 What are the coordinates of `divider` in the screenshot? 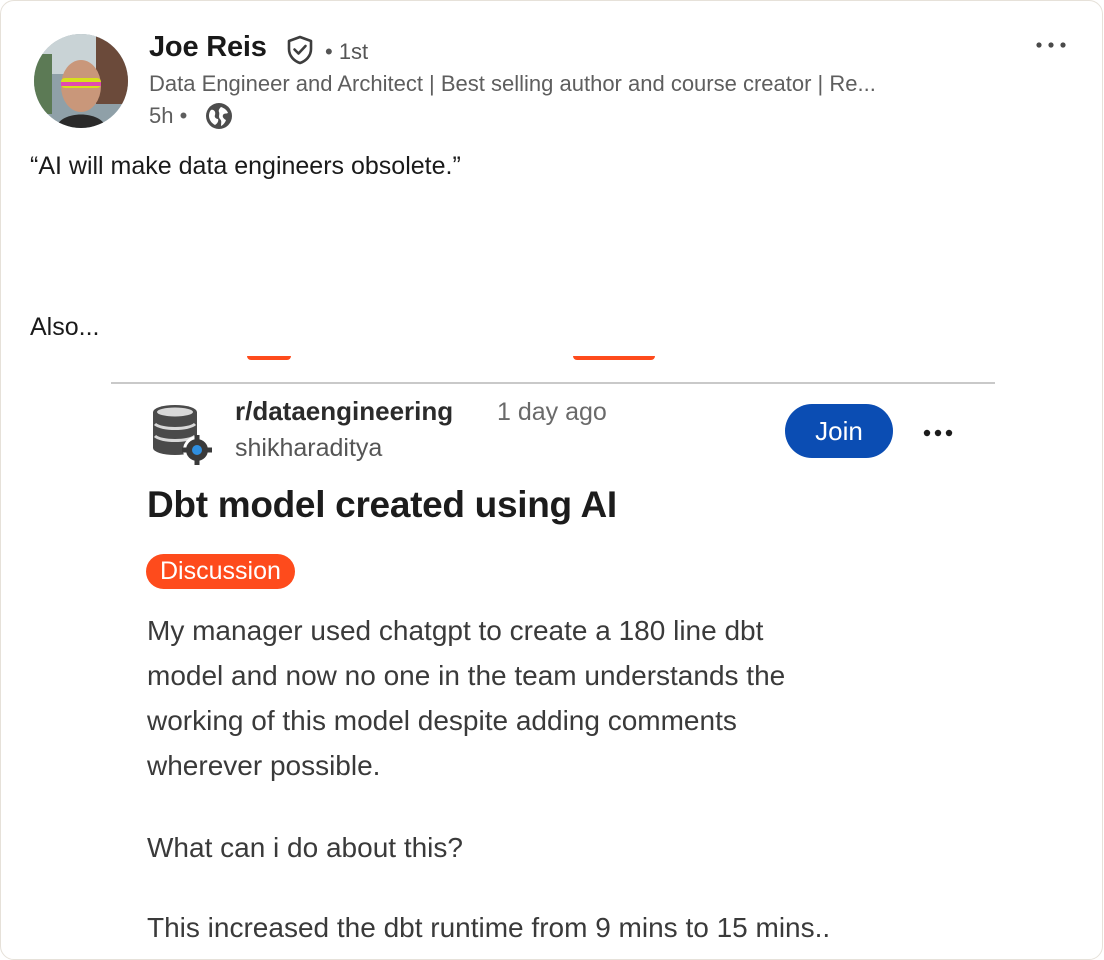 It's located at (553, 383).